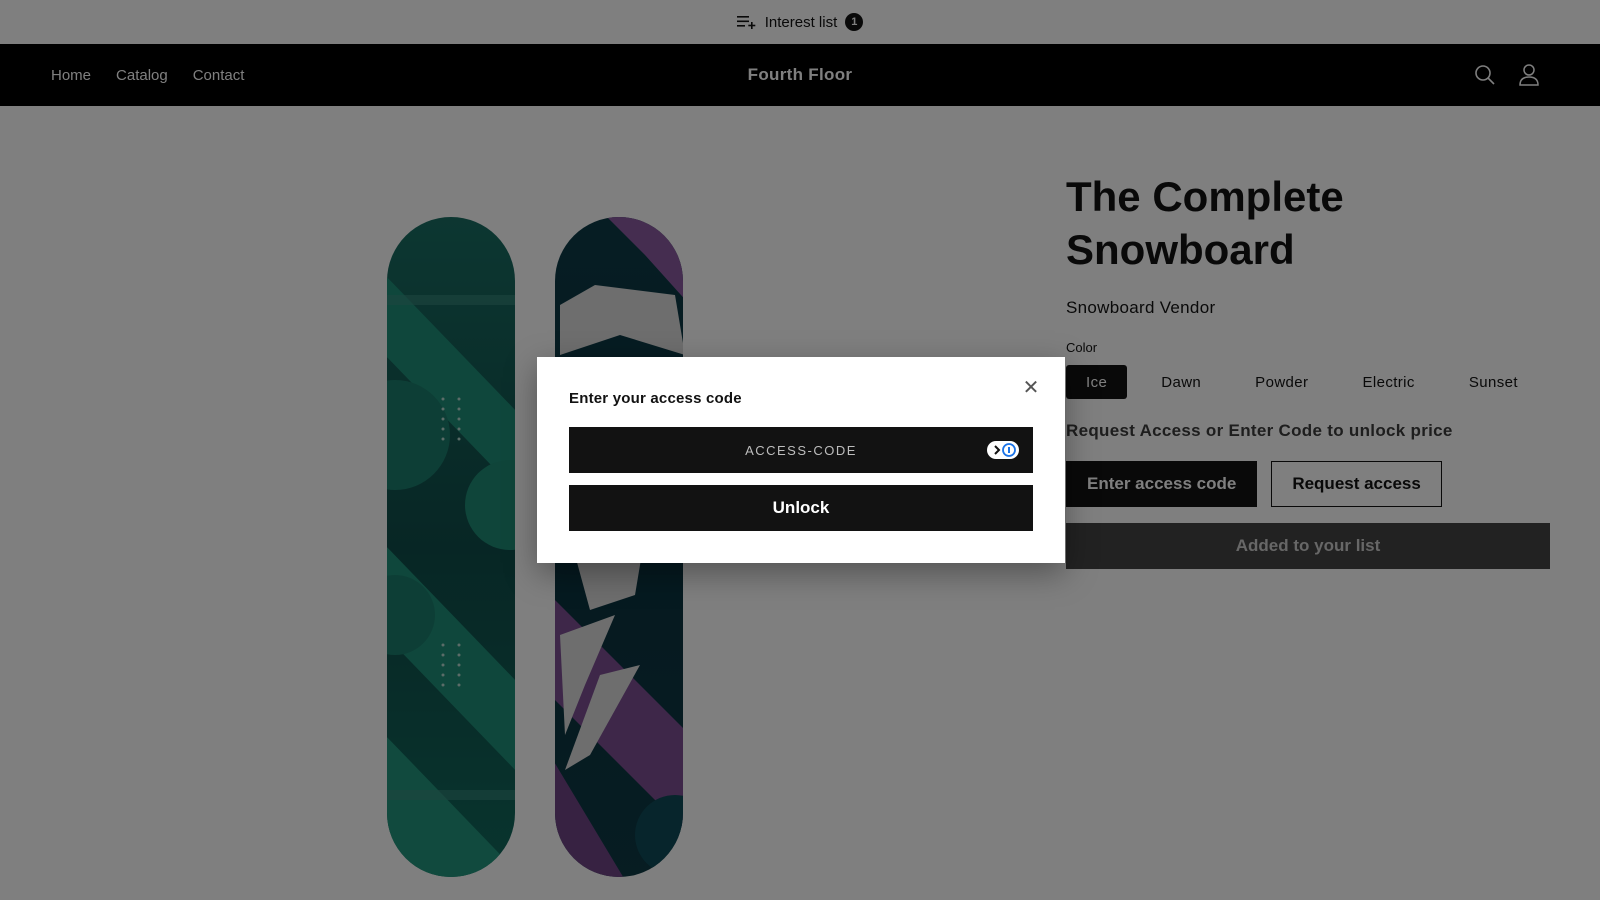  Describe the element at coordinates (801, 508) in the screenshot. I see `unlock-button: Unlock` at that location.